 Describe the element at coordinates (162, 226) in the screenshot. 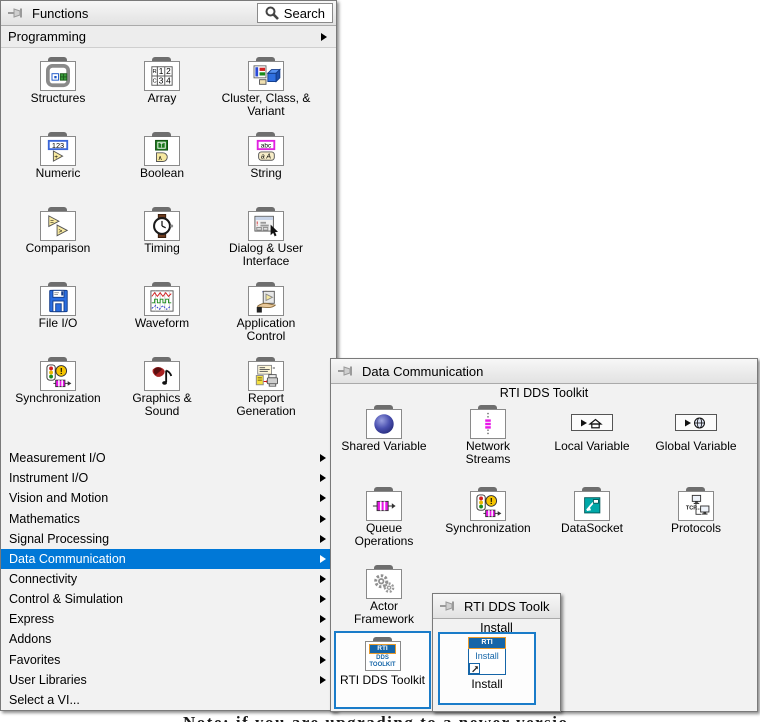

I see `timing-icon` at that location.